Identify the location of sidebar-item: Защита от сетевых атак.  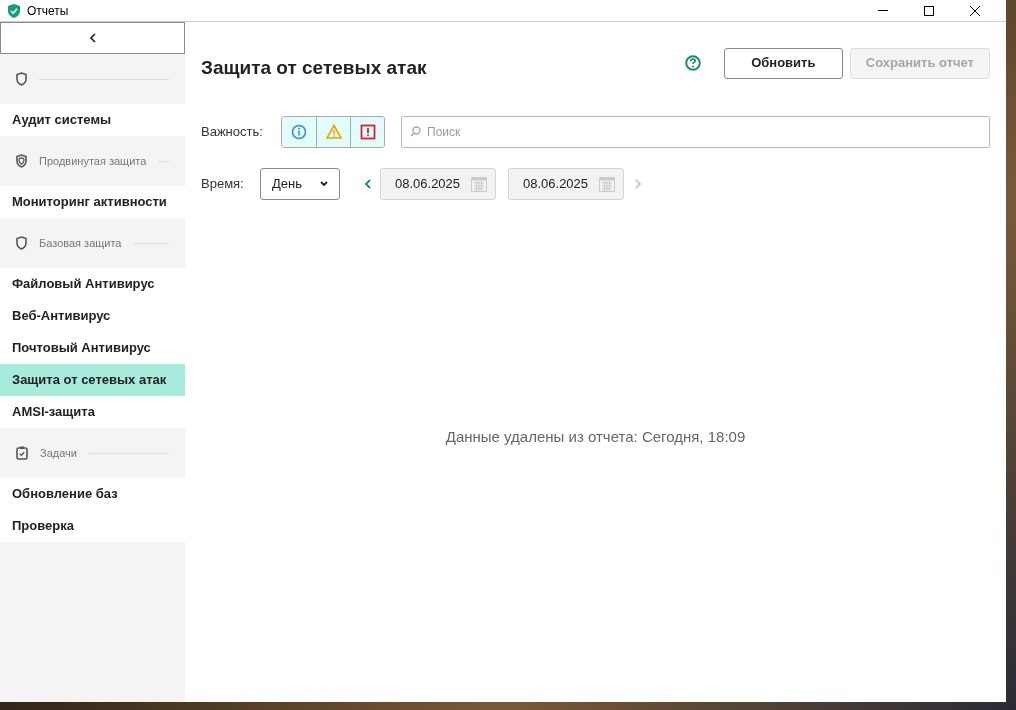
(92, 380).